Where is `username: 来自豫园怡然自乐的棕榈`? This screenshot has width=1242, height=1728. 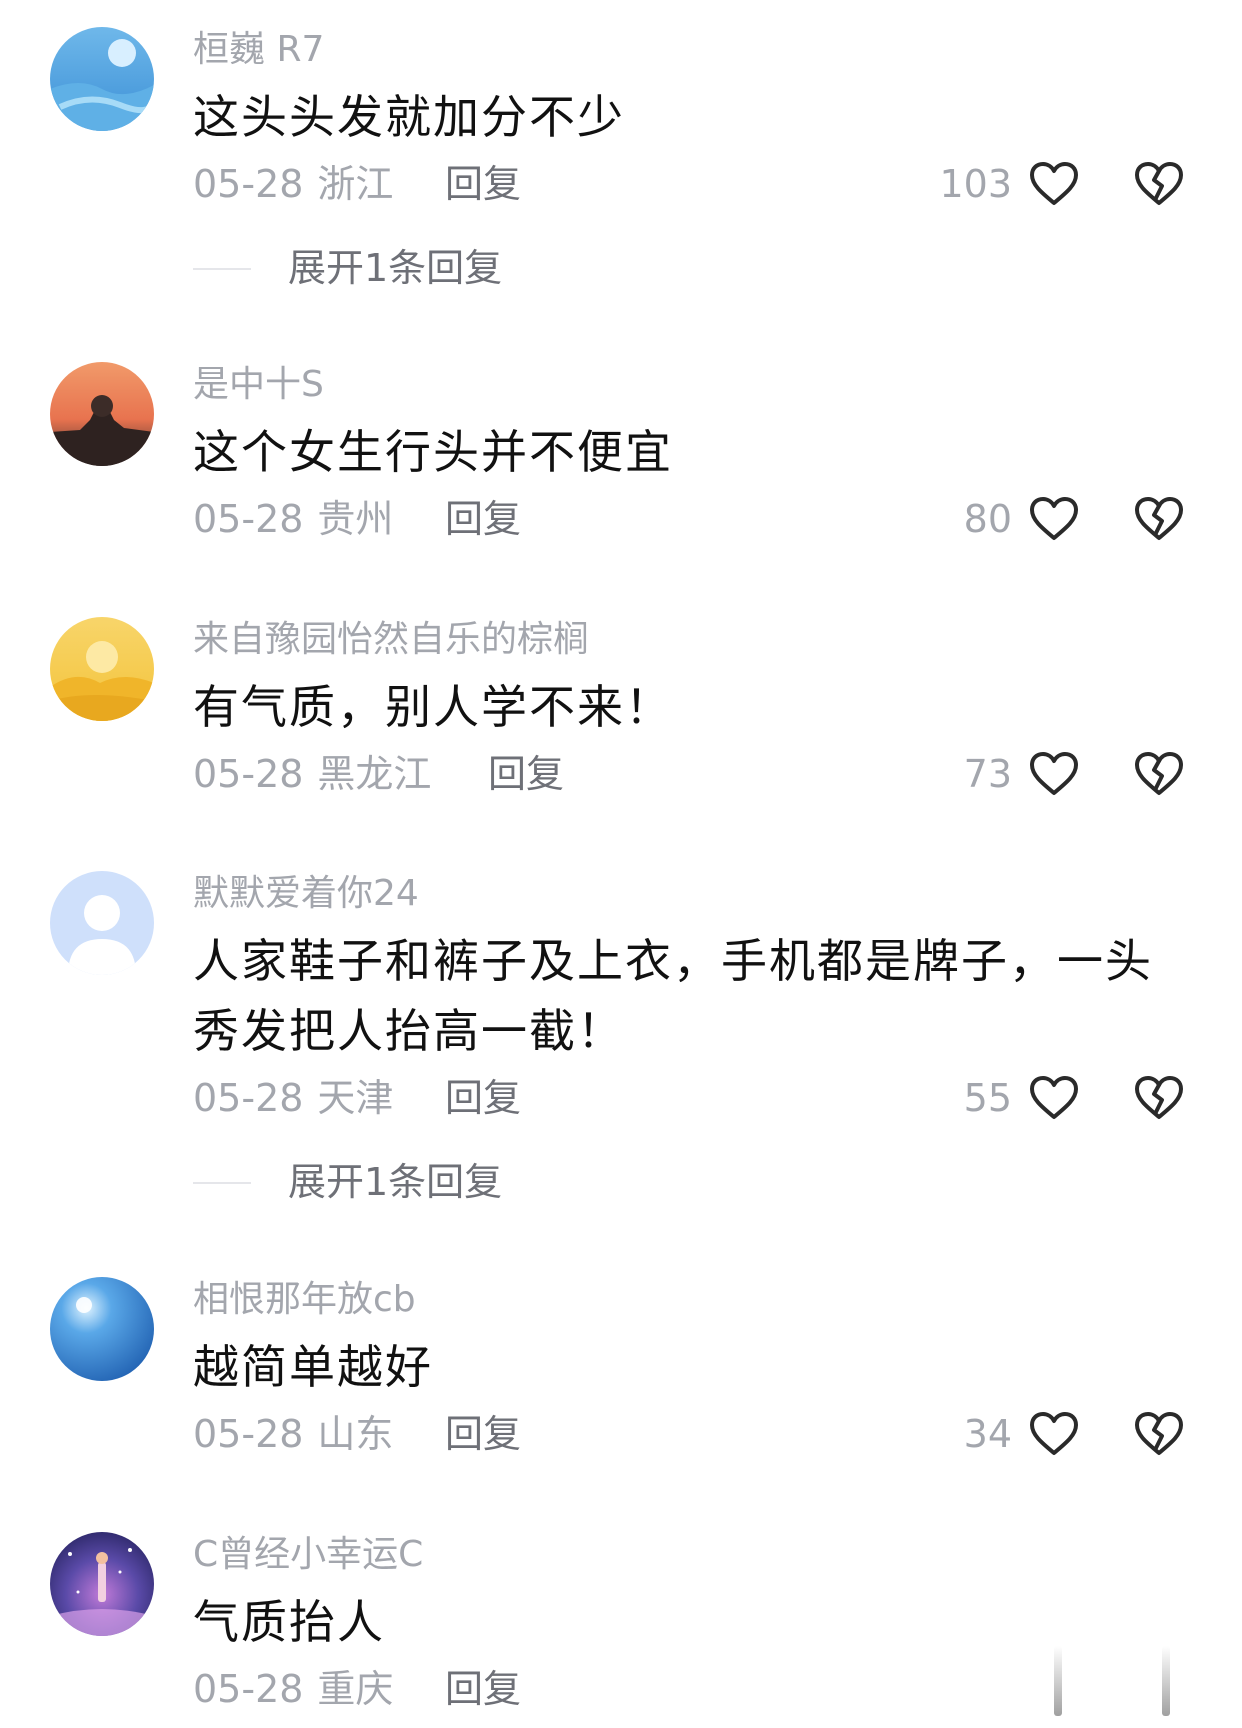 username: 来自豫园怡然自乐的棕榈 is located at coordinates (391, 640).